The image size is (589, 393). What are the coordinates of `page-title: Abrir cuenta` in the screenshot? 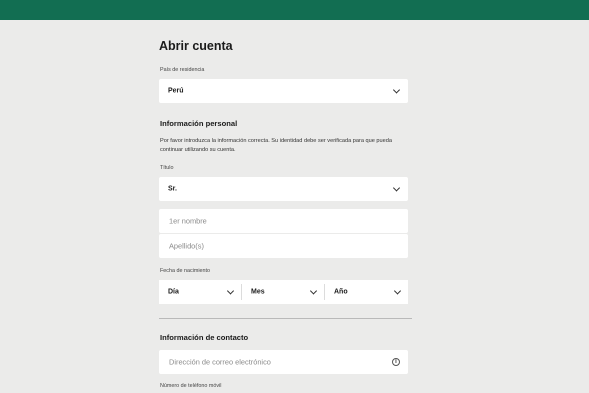 It's located at (196, 46).